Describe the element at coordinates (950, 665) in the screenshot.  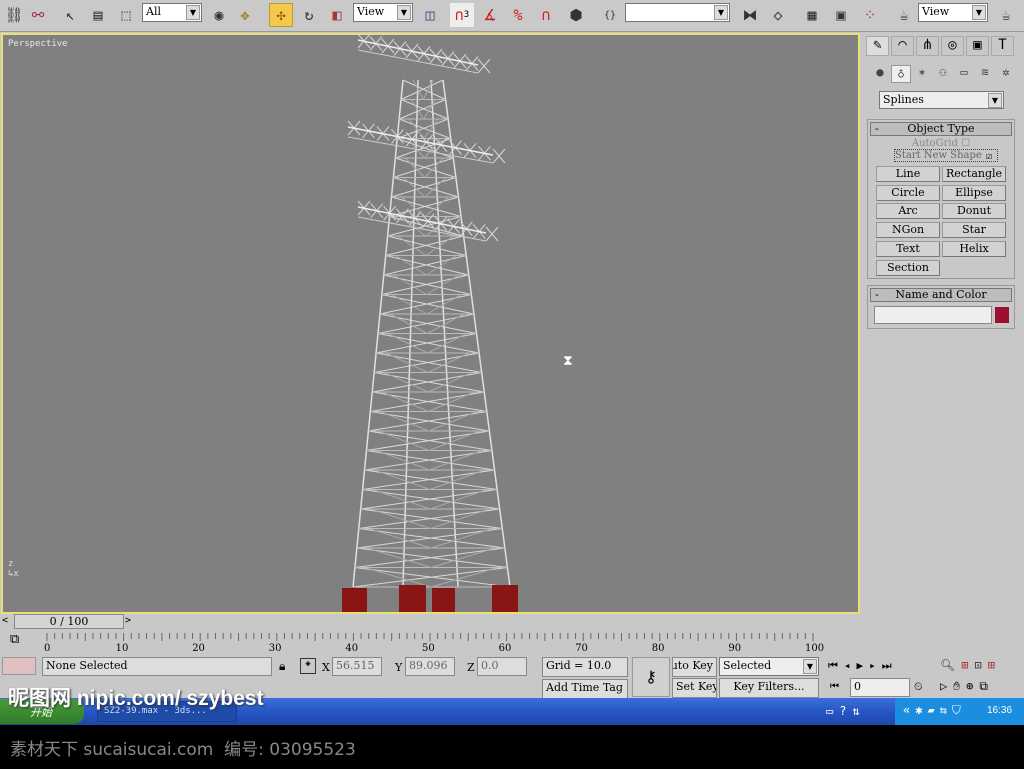
I see `zoom-icon: 🔍︎` at that location.